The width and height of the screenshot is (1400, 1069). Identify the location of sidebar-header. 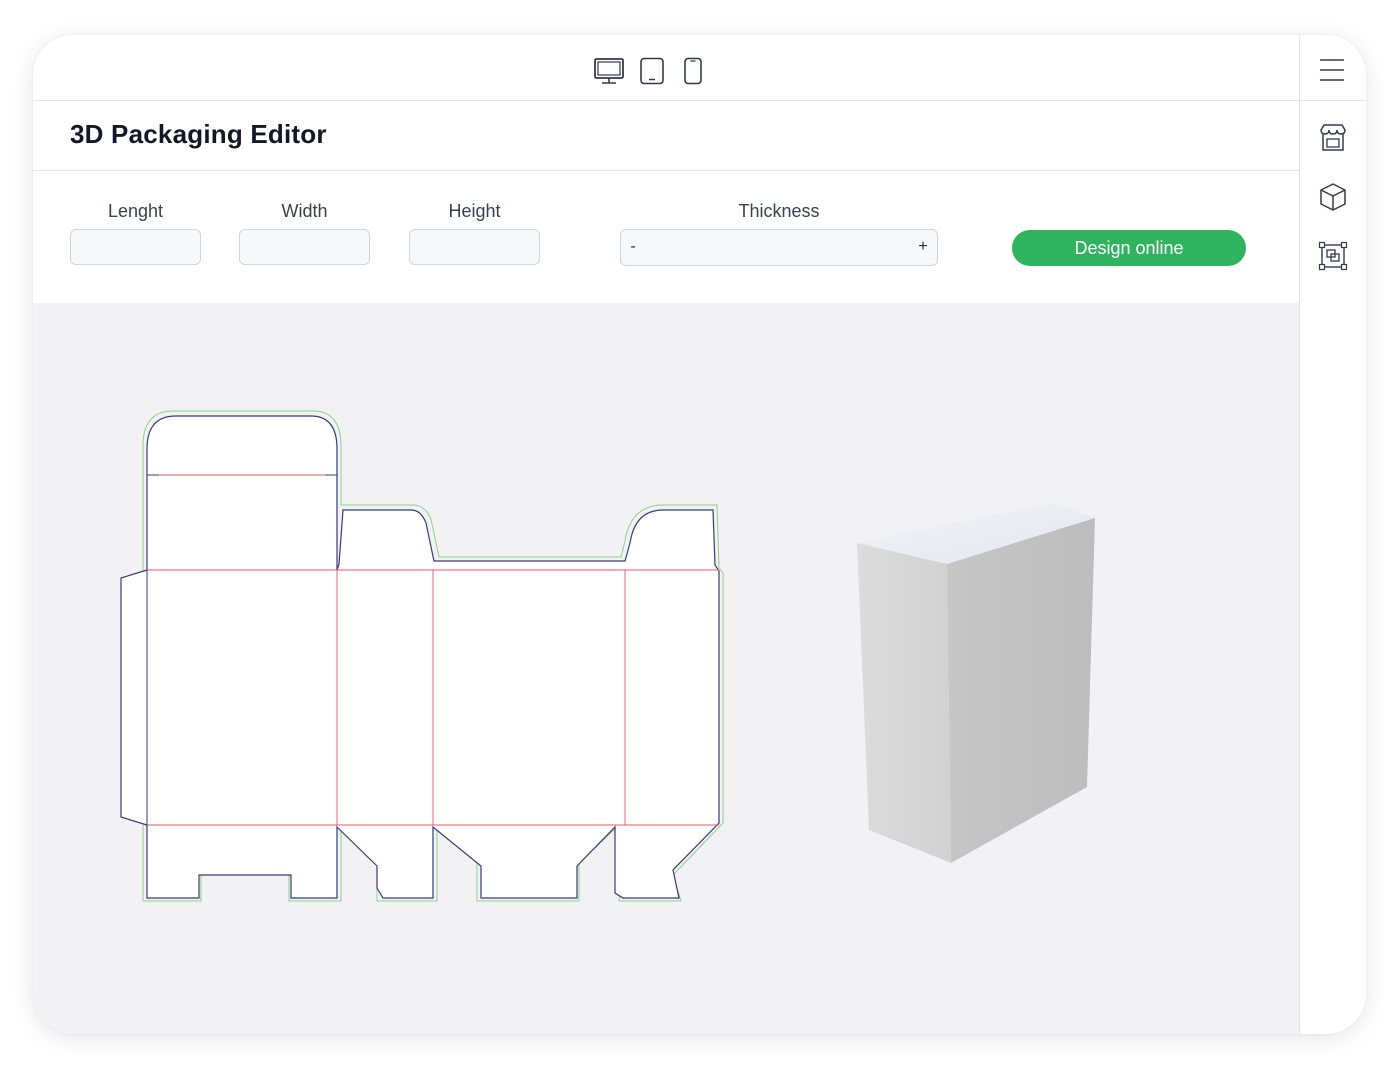
(1333, 68).